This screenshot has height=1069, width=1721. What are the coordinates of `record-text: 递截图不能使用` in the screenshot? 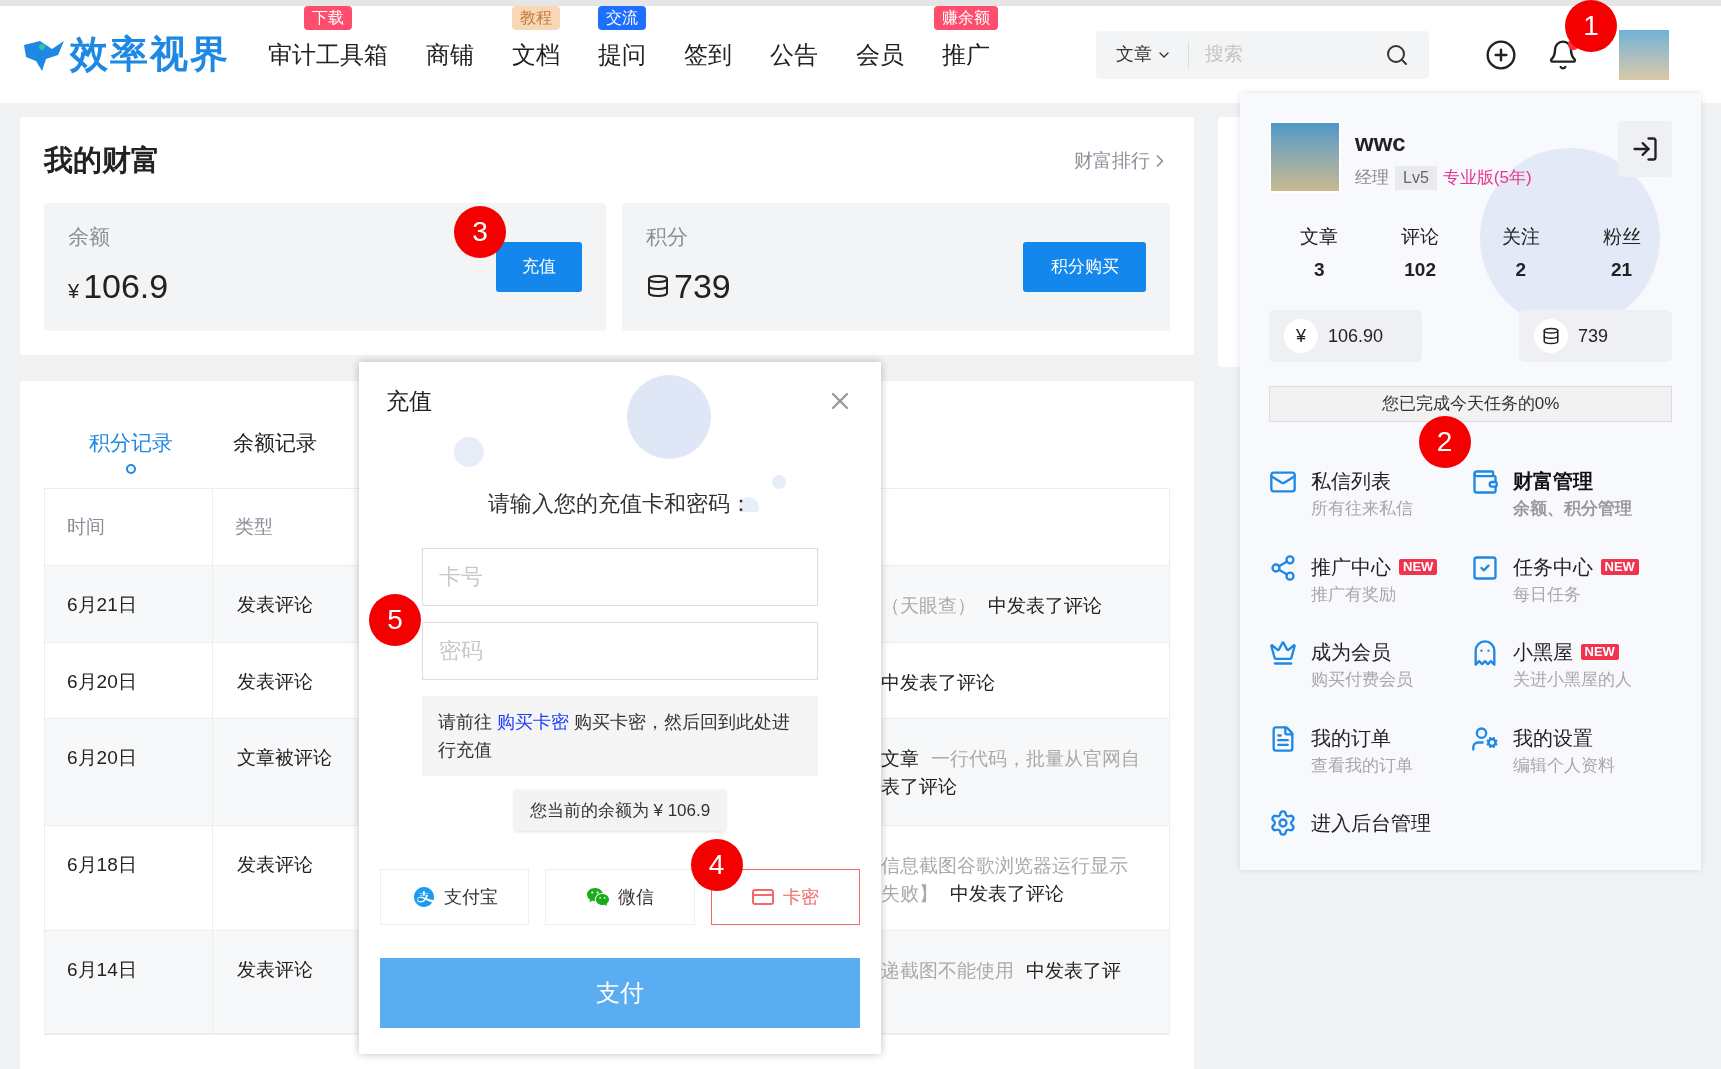 It's located at (947, 971).